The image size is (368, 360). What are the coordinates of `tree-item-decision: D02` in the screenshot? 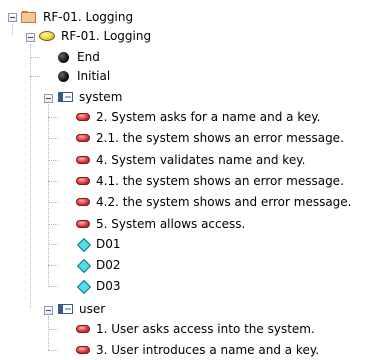 It's located at (98, 265).